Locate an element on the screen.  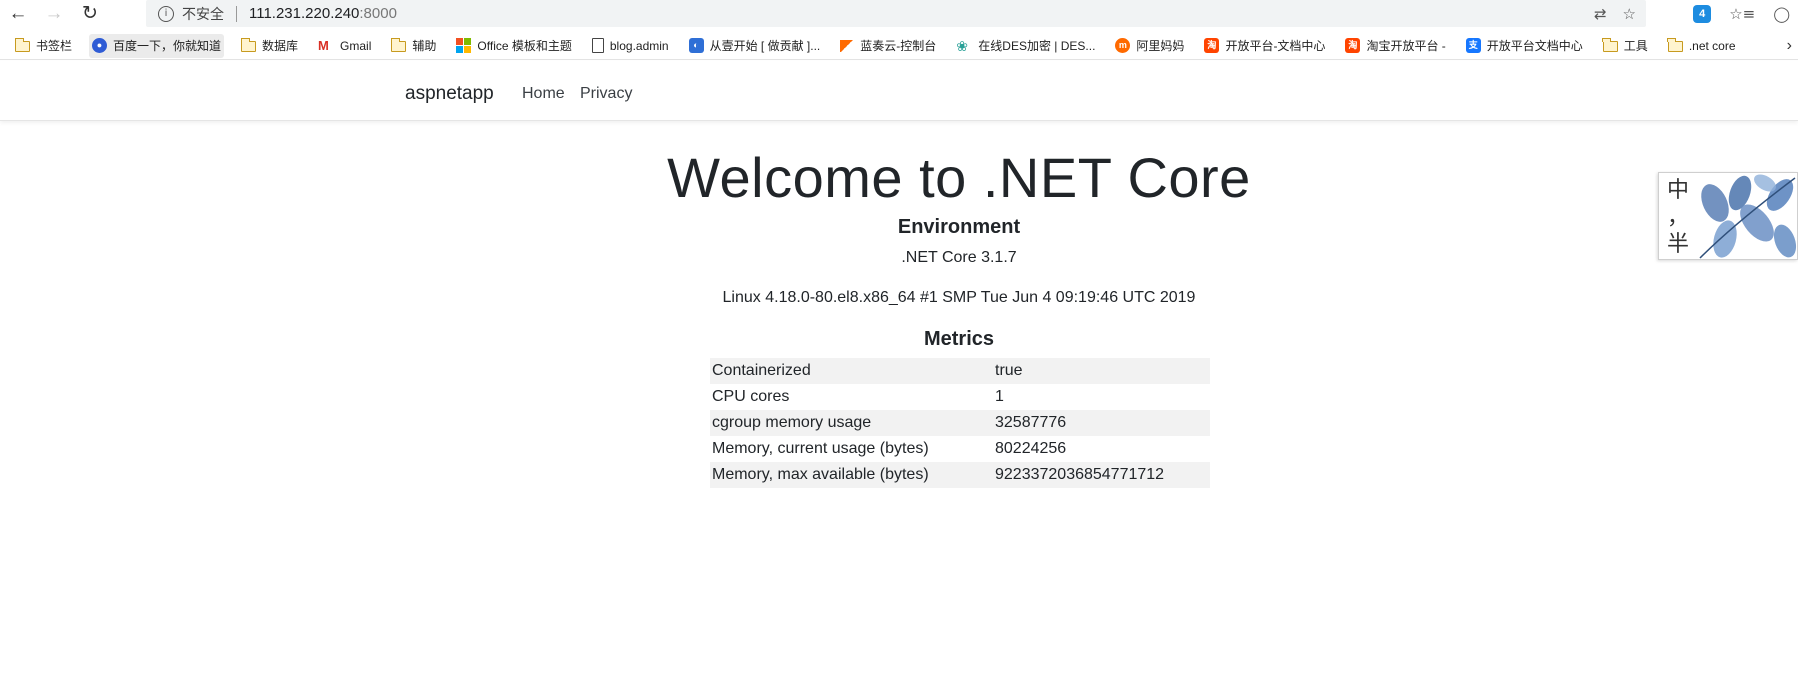
bookmark-label: 辅助 is located at coordinates (424, 46).